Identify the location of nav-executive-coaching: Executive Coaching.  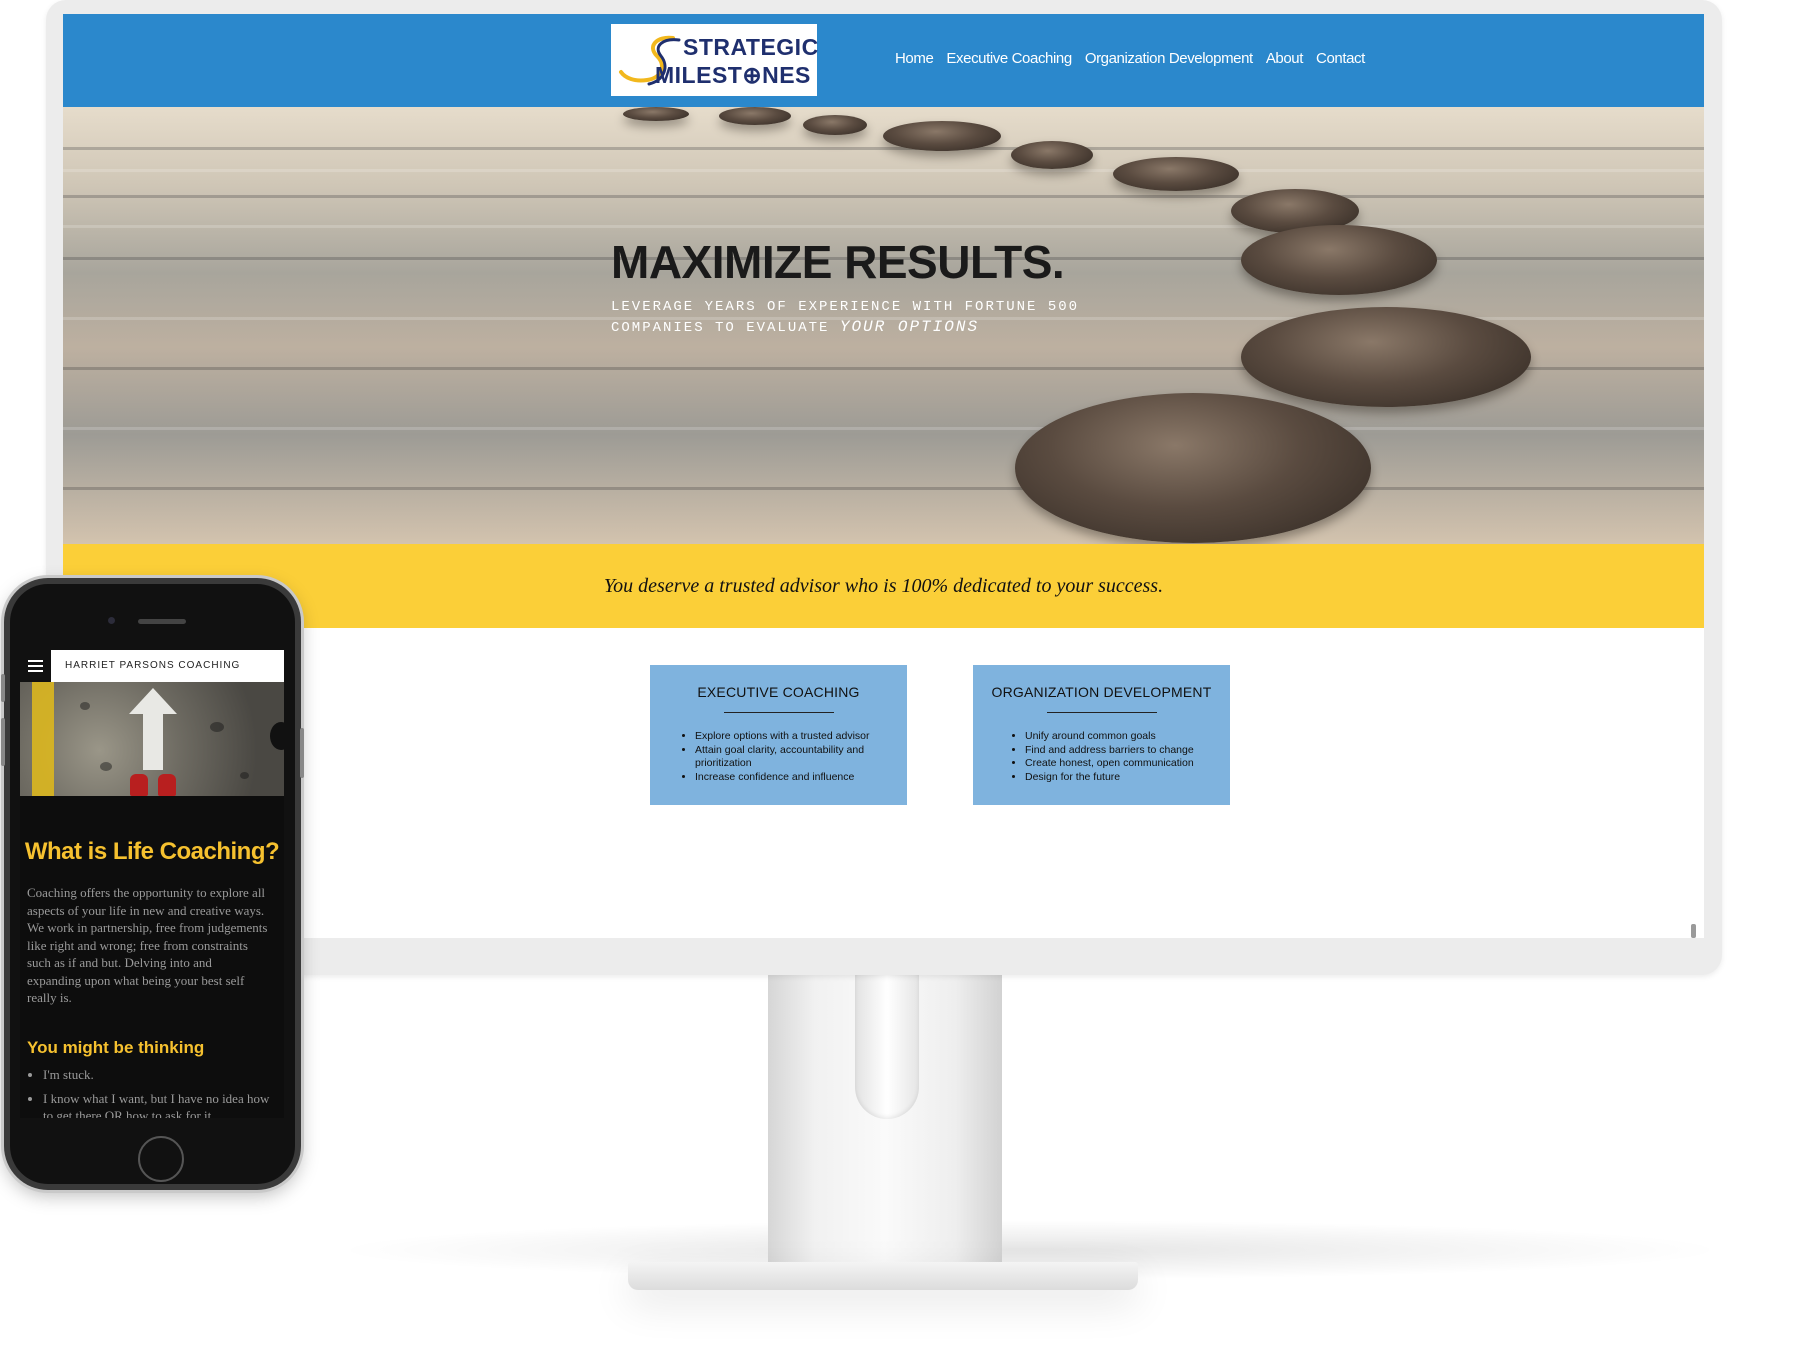
(1009, 58).